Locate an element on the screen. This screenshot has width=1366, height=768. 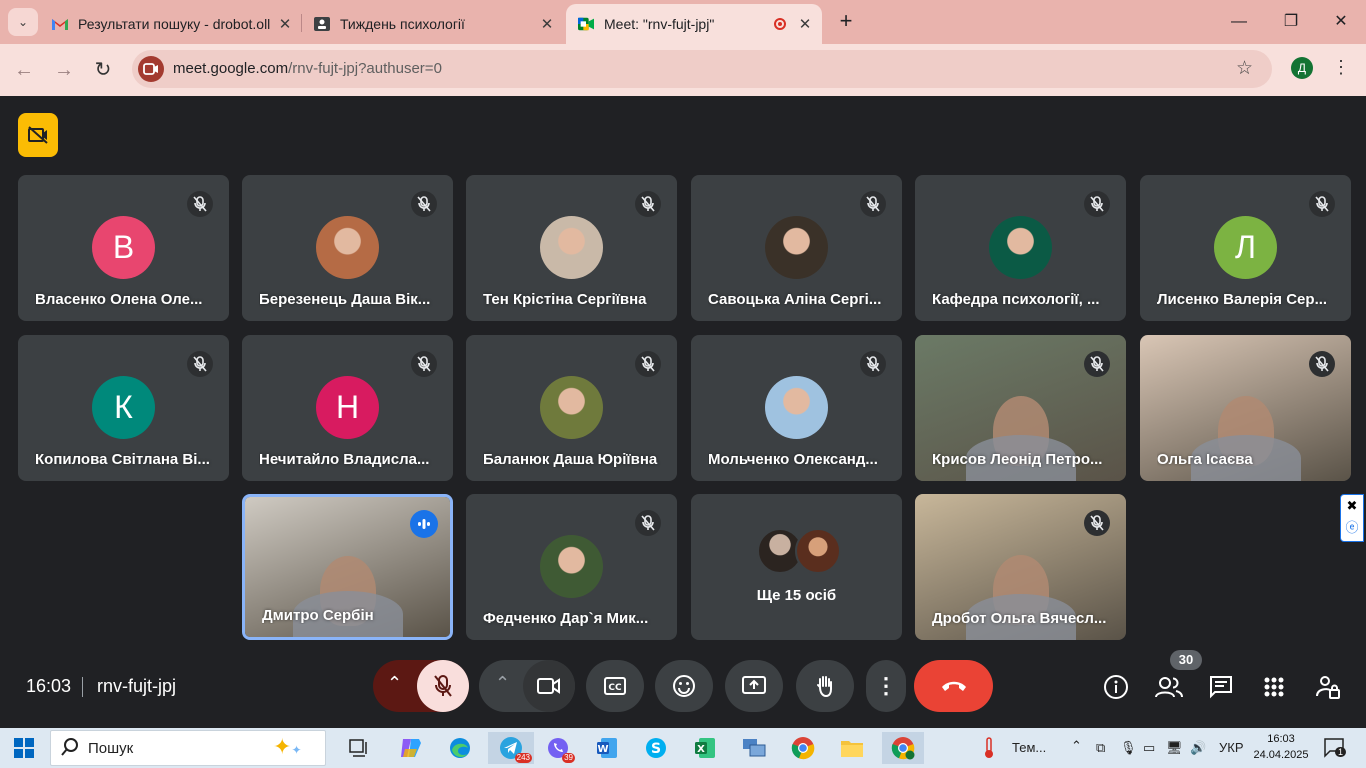
maximize-button: ❐ is located at coordinates (1291, 22).